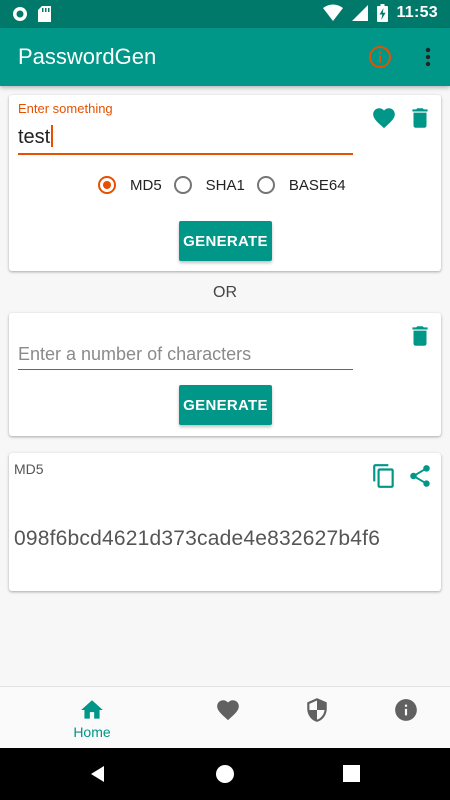 Image resolution: width=450 pixels, height=800 pixels. What do you see at coordinates (317, 710) in the screenshot?
I see `shield-icon` at bounding box center [317, 710].